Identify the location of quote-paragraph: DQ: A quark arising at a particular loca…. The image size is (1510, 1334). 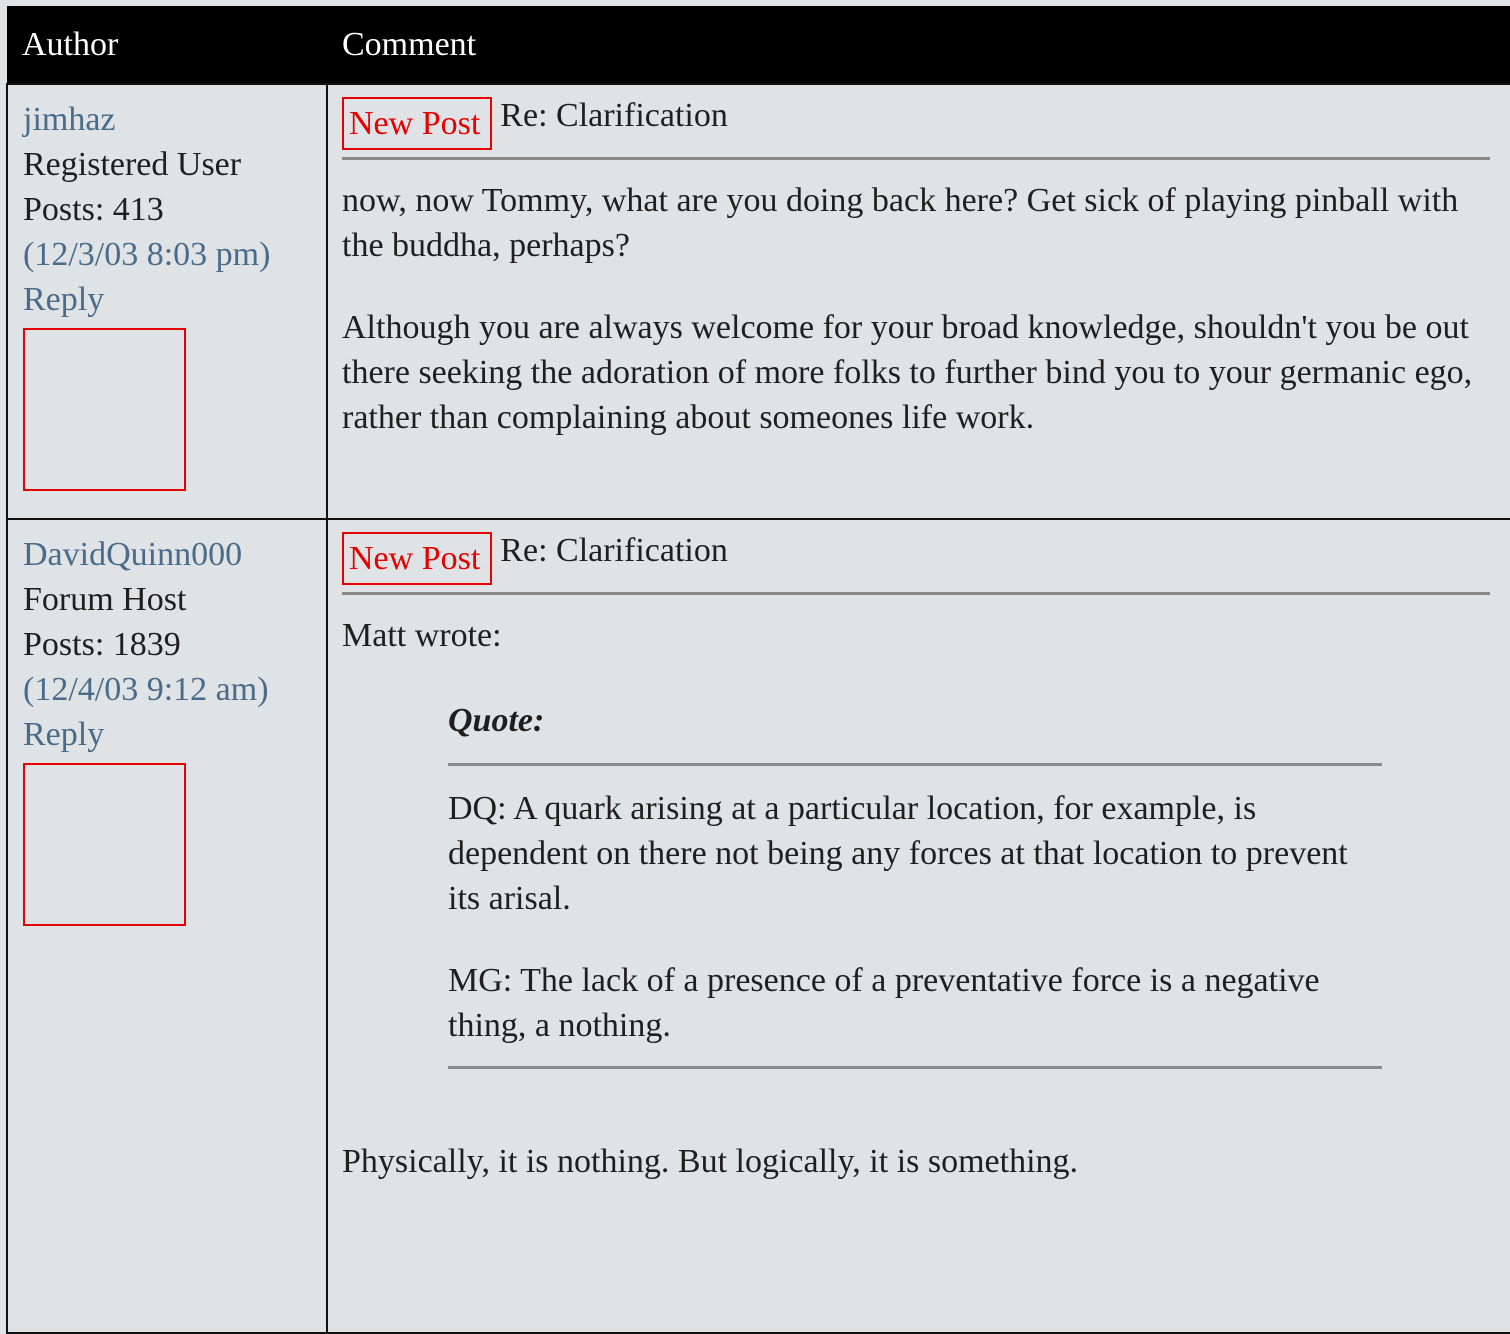
(898, 853).